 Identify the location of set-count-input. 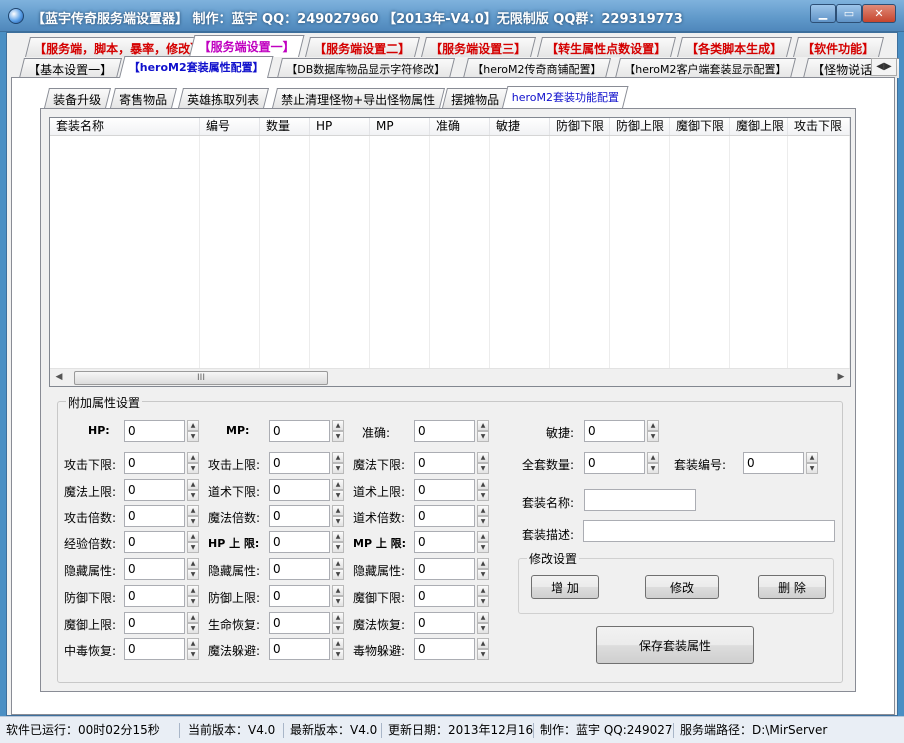
(614, 463).